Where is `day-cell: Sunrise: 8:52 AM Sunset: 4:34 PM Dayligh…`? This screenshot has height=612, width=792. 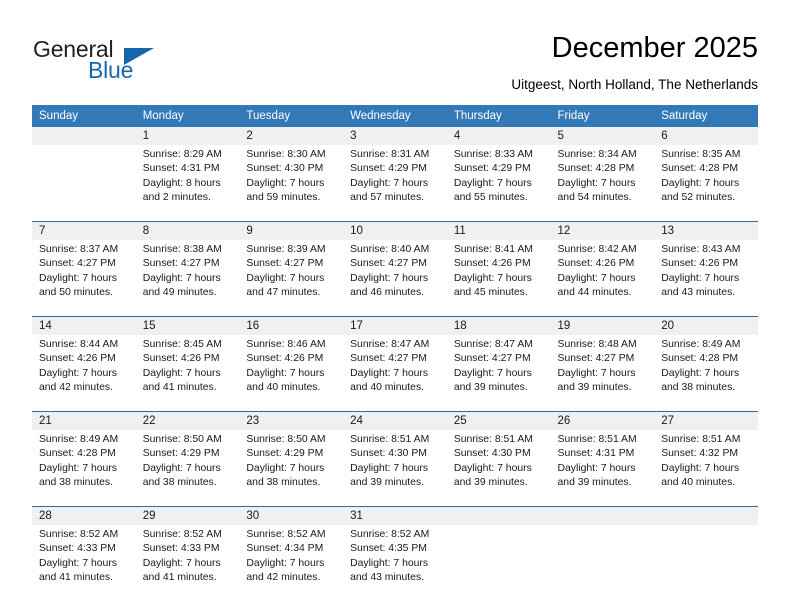 day-cell: Sunrise: 8:52 AM Sunset: 4:34 PM Dayligh… is located at coordinates (291, 563).